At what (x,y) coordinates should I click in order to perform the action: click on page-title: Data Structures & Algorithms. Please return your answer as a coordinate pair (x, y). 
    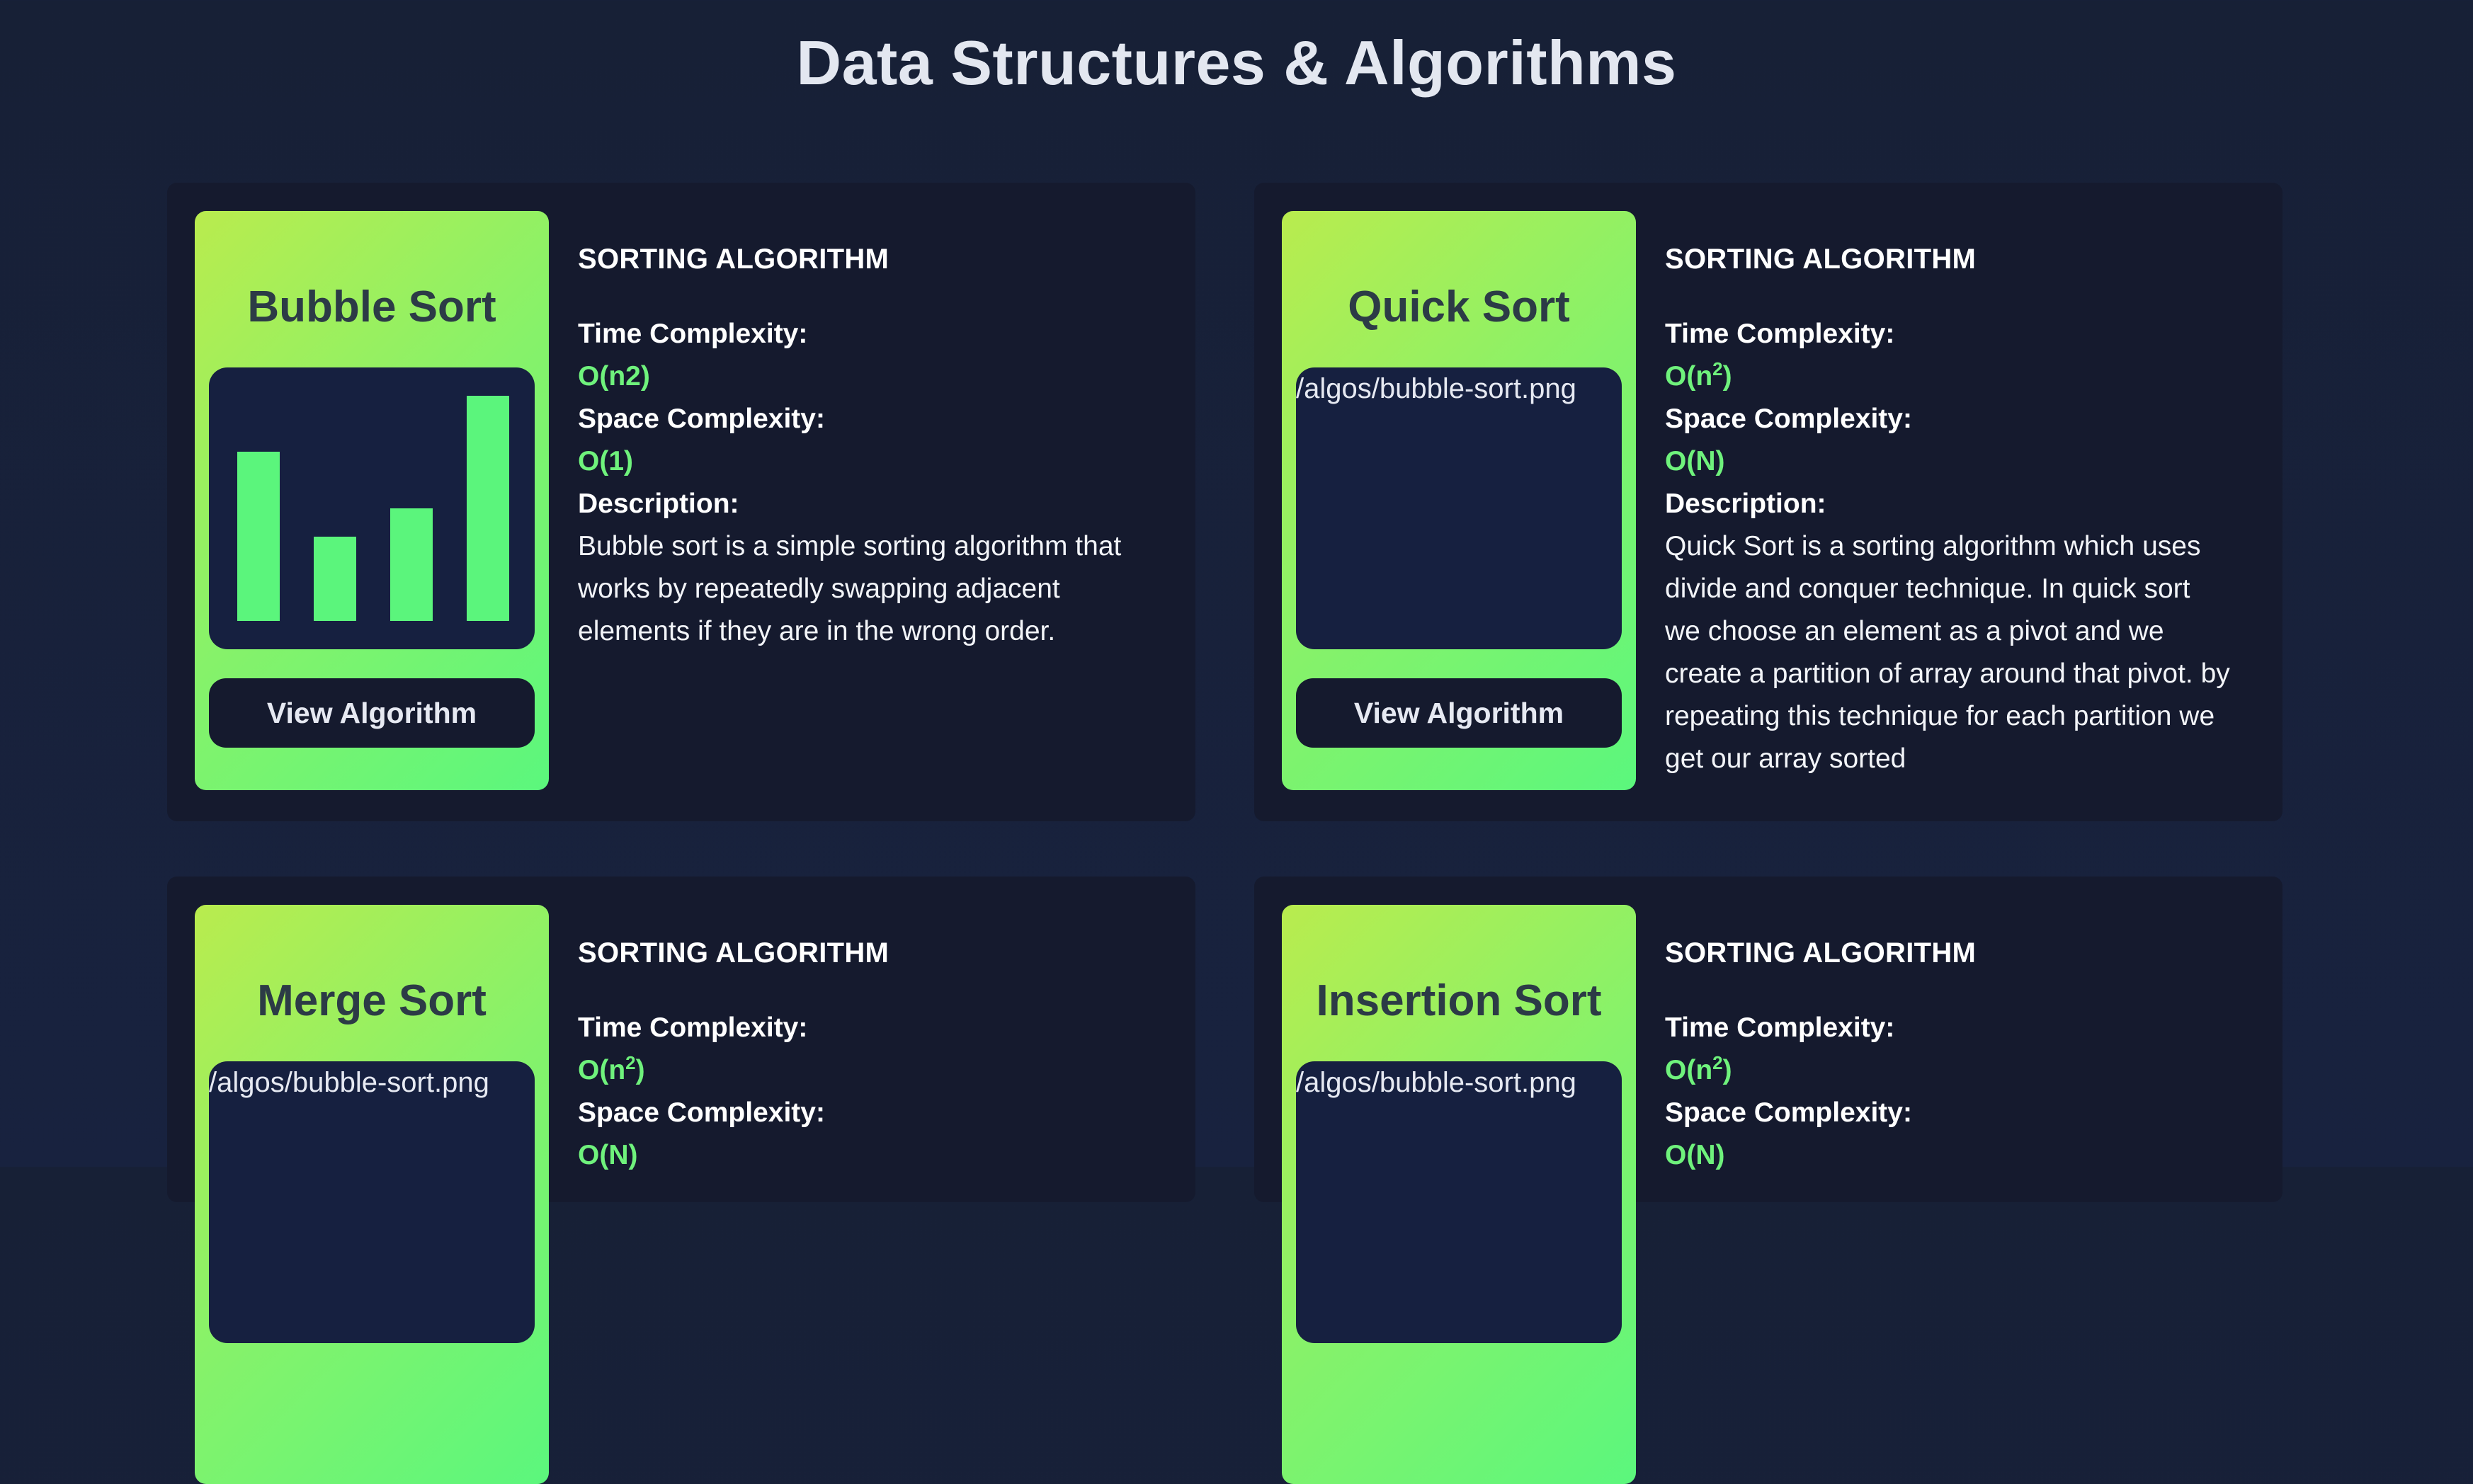
    Looking at the image, I should click on (1236, 63).